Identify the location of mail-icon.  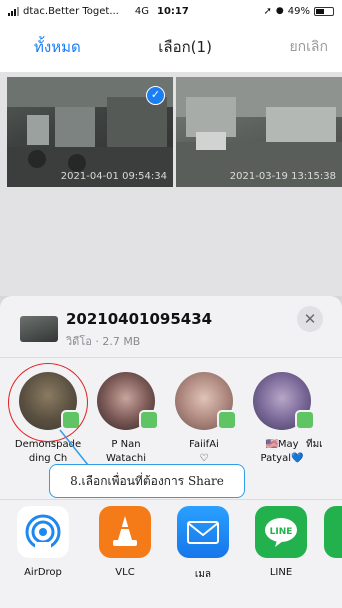
(203, 532).